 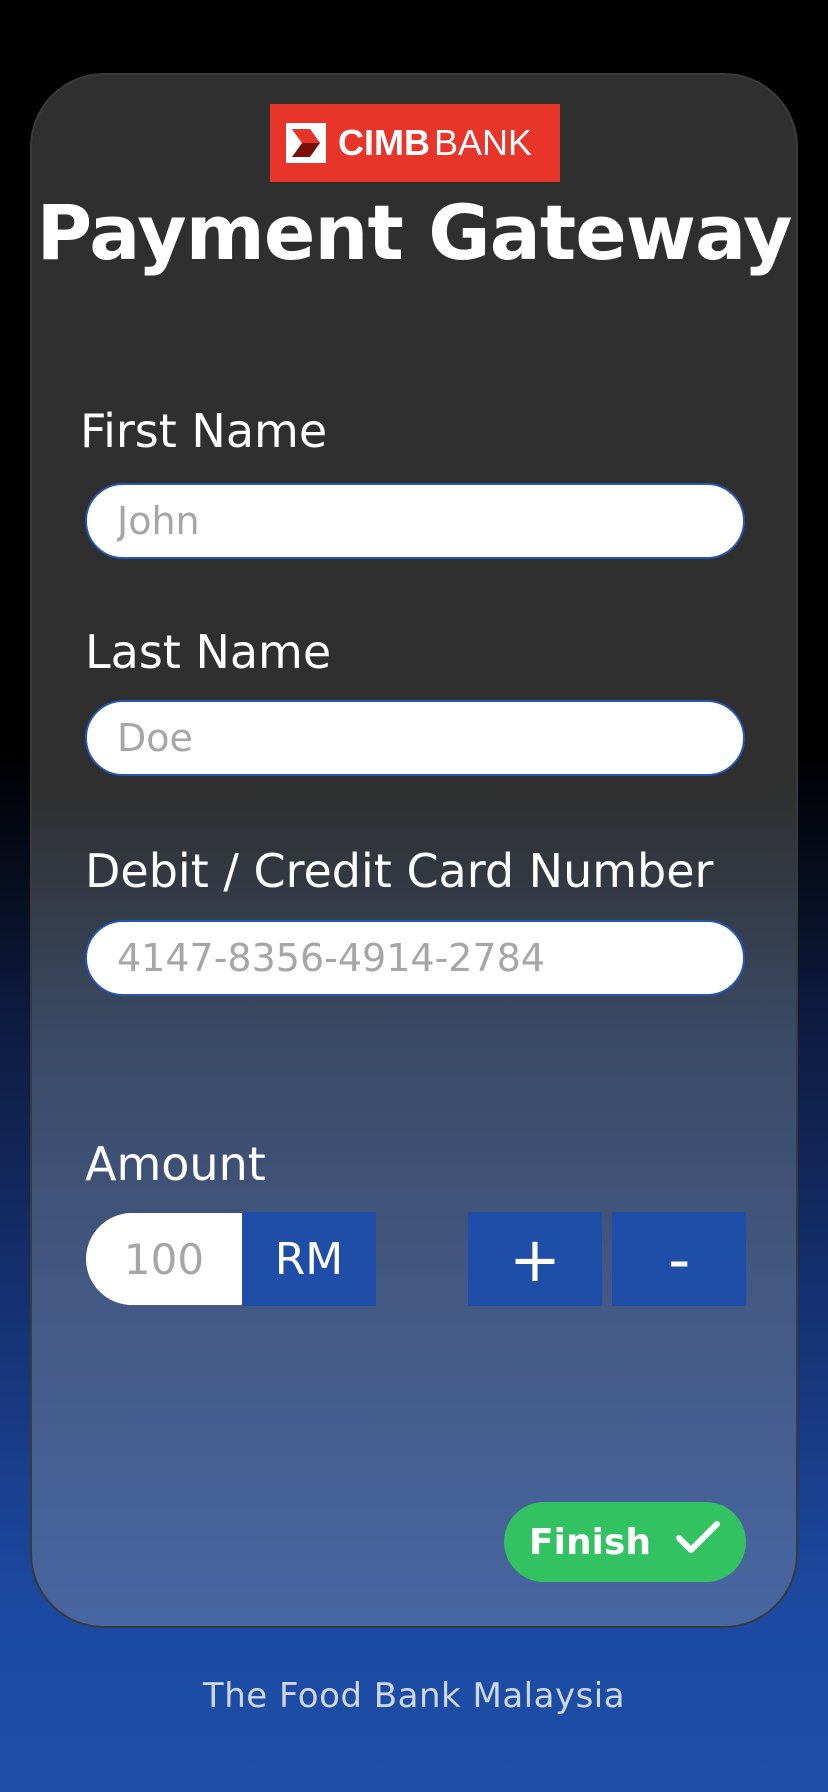 What do you see at coordinates (384, 142) in the screenshot?
I see `logo-brand-bold: CIMB` at bounding box center [384, 142].